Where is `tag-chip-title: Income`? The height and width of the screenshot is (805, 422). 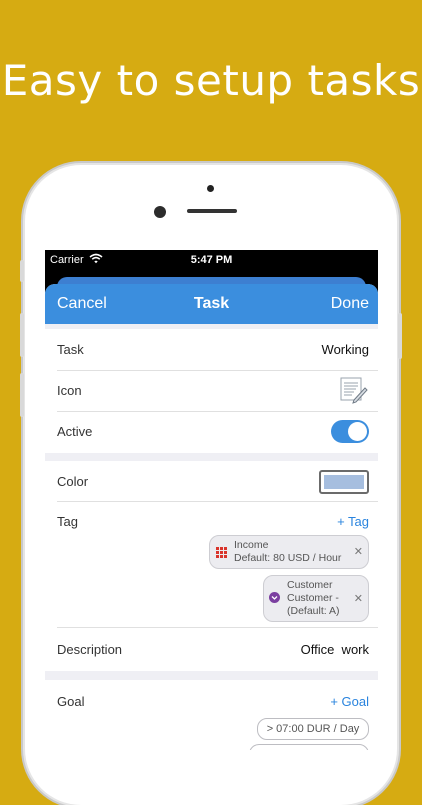 tag-chip-title: Income is located at coordinates (251, 545).